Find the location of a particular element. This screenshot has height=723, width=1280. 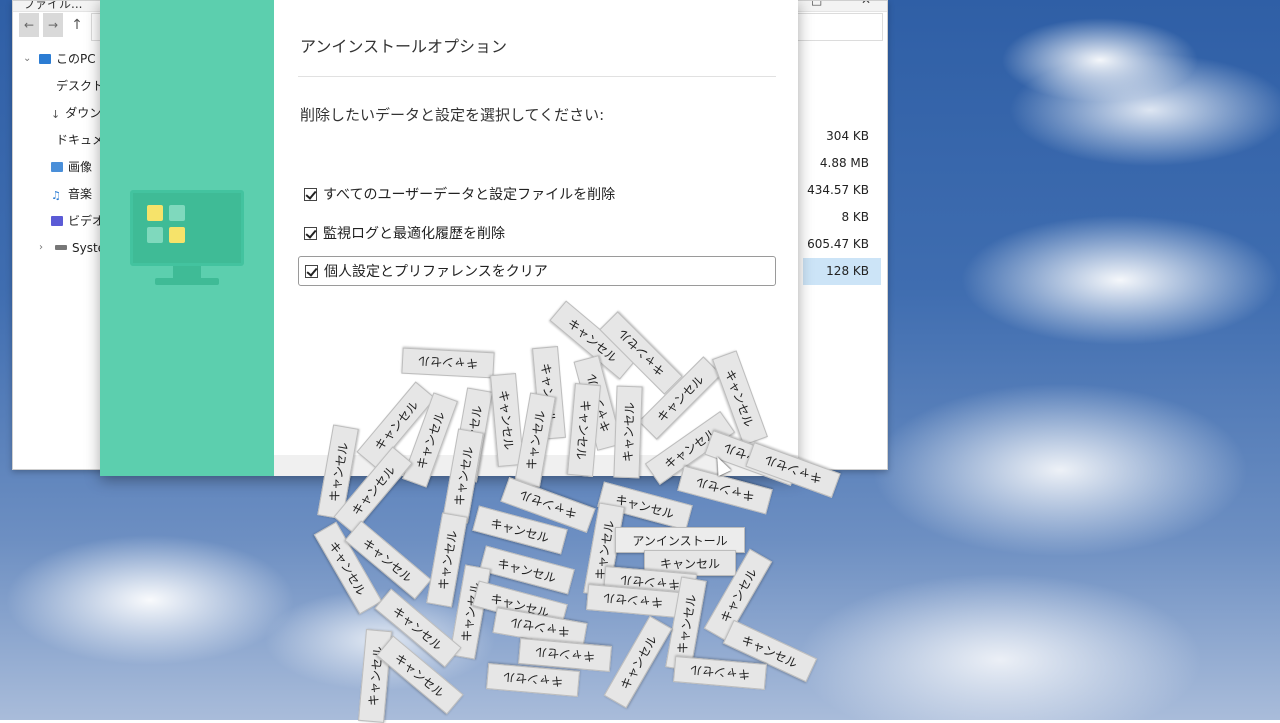

video-icon is located at coordinates (57, 220).